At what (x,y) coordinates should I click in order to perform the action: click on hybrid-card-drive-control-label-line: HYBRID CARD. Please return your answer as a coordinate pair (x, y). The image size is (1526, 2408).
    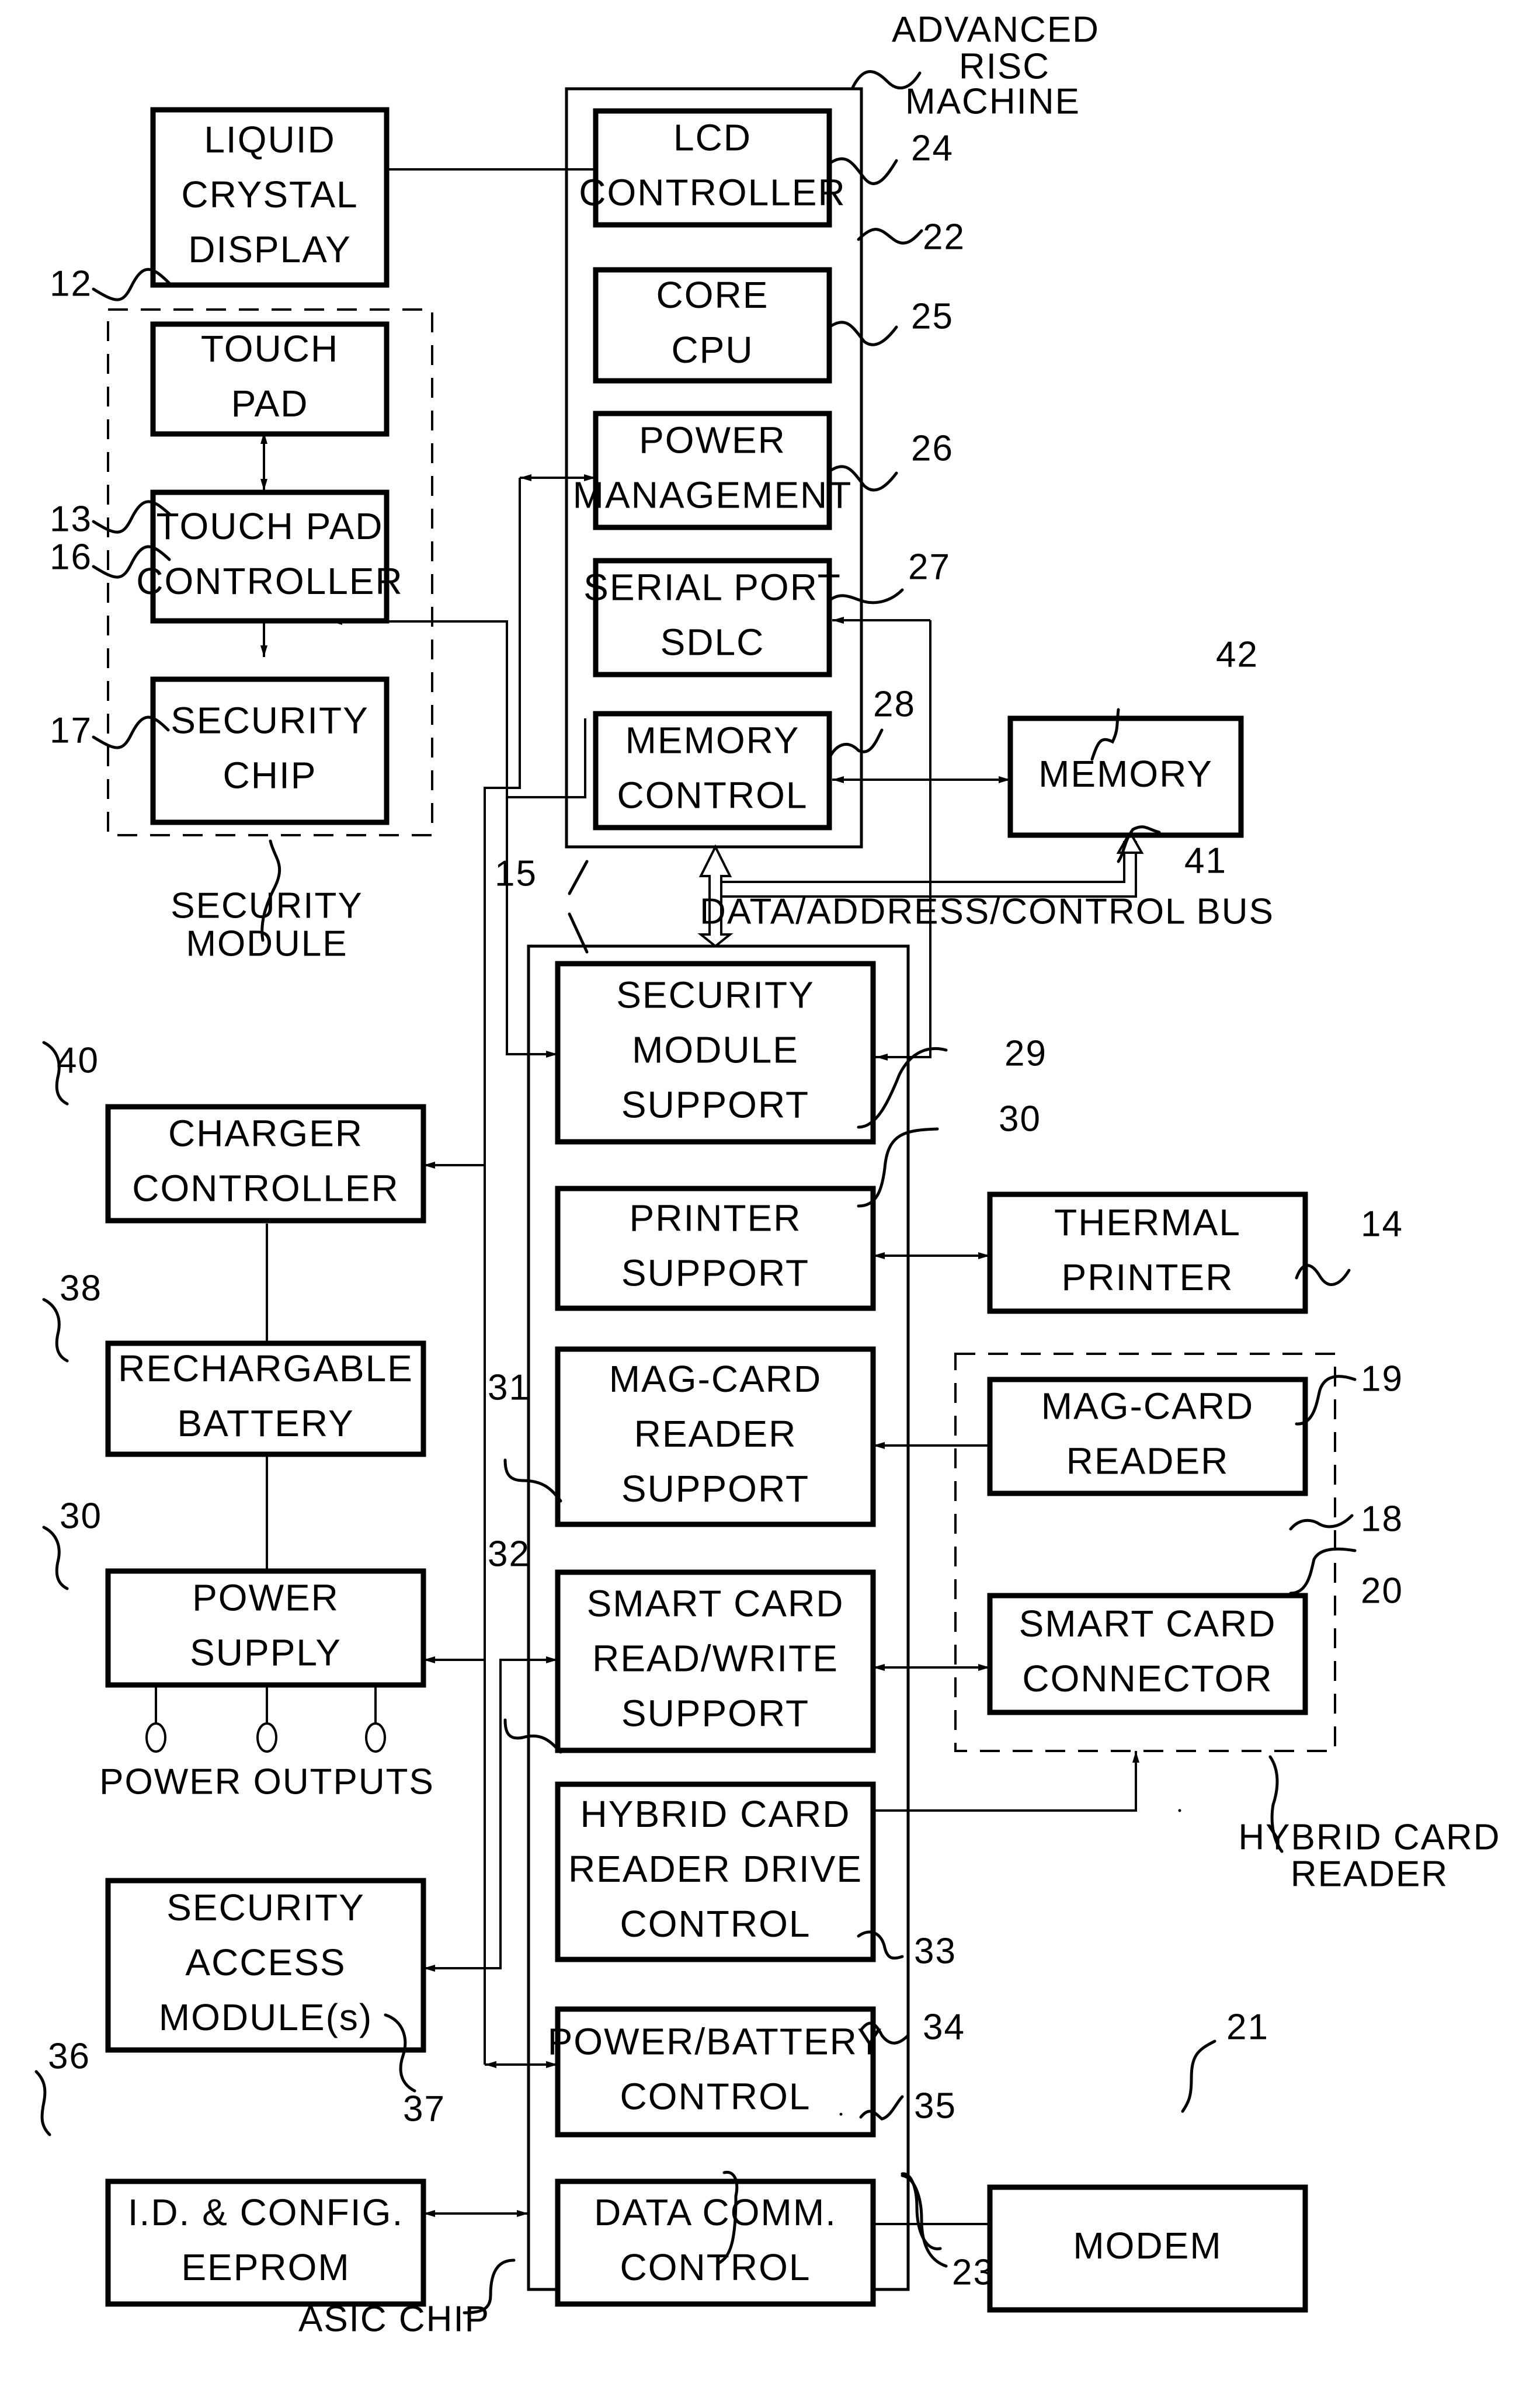
    Looking at the image, I should click on (716, 1814).